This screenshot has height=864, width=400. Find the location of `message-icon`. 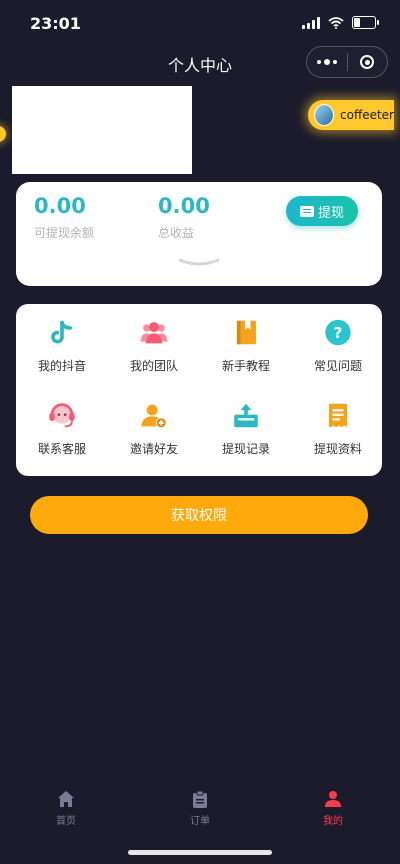

message-icon is located at coordinates (306, 211).